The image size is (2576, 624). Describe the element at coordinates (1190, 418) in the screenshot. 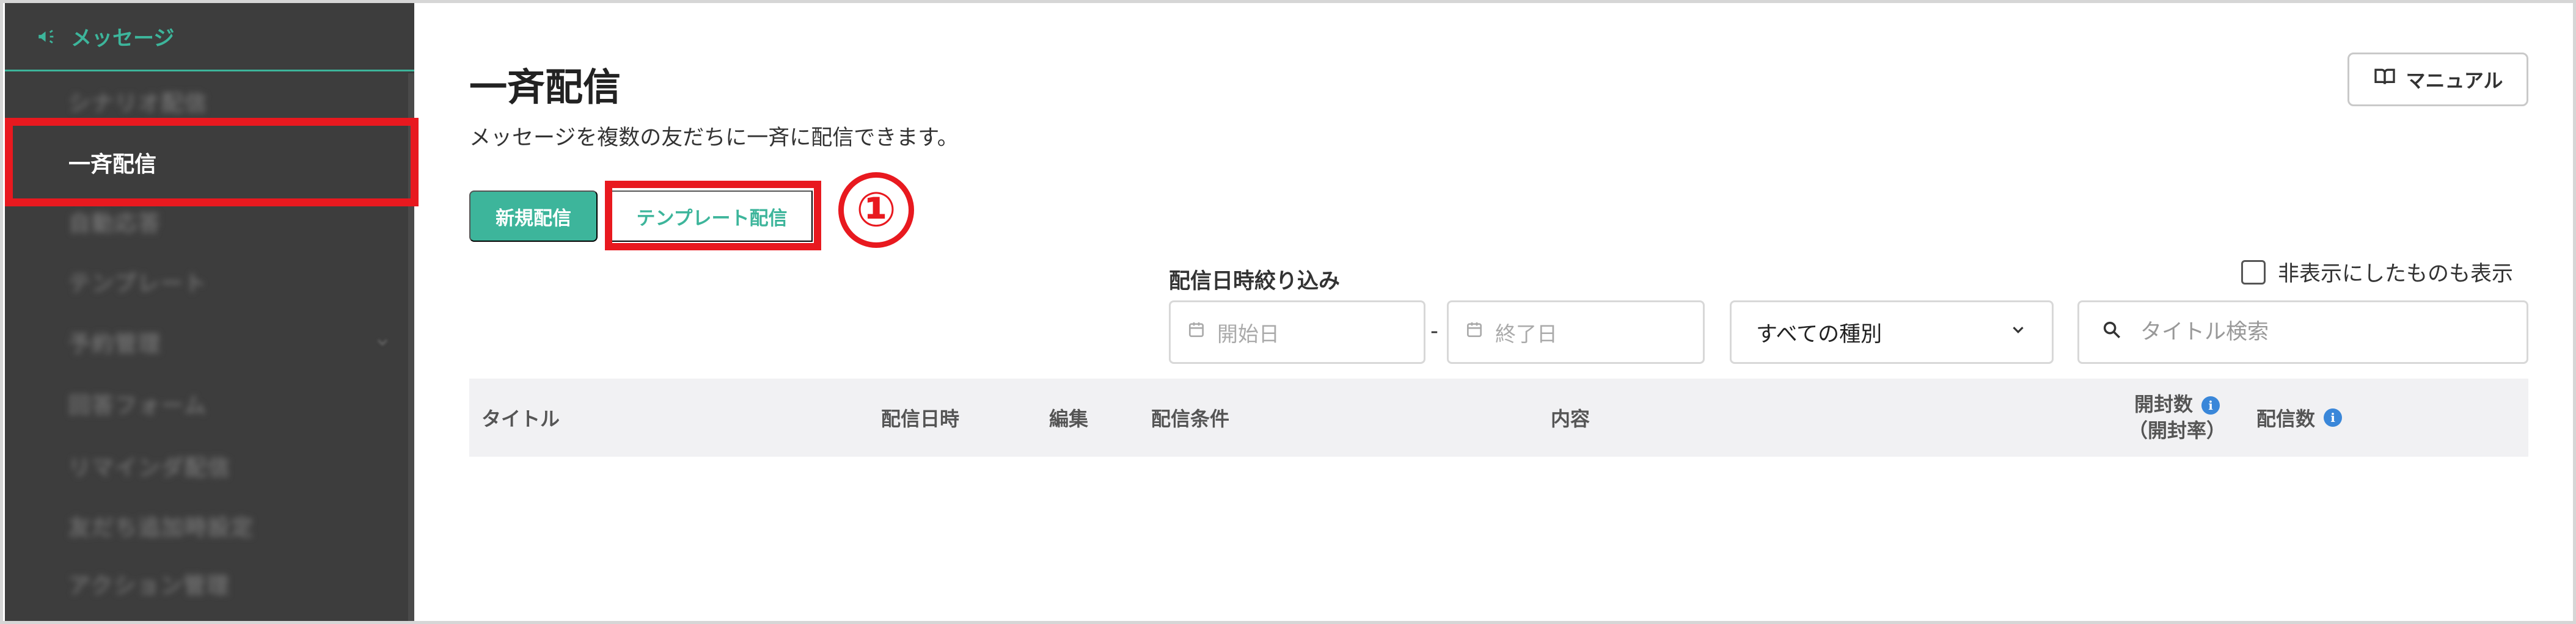

I see `column-conditions: 配信条件` at that location.